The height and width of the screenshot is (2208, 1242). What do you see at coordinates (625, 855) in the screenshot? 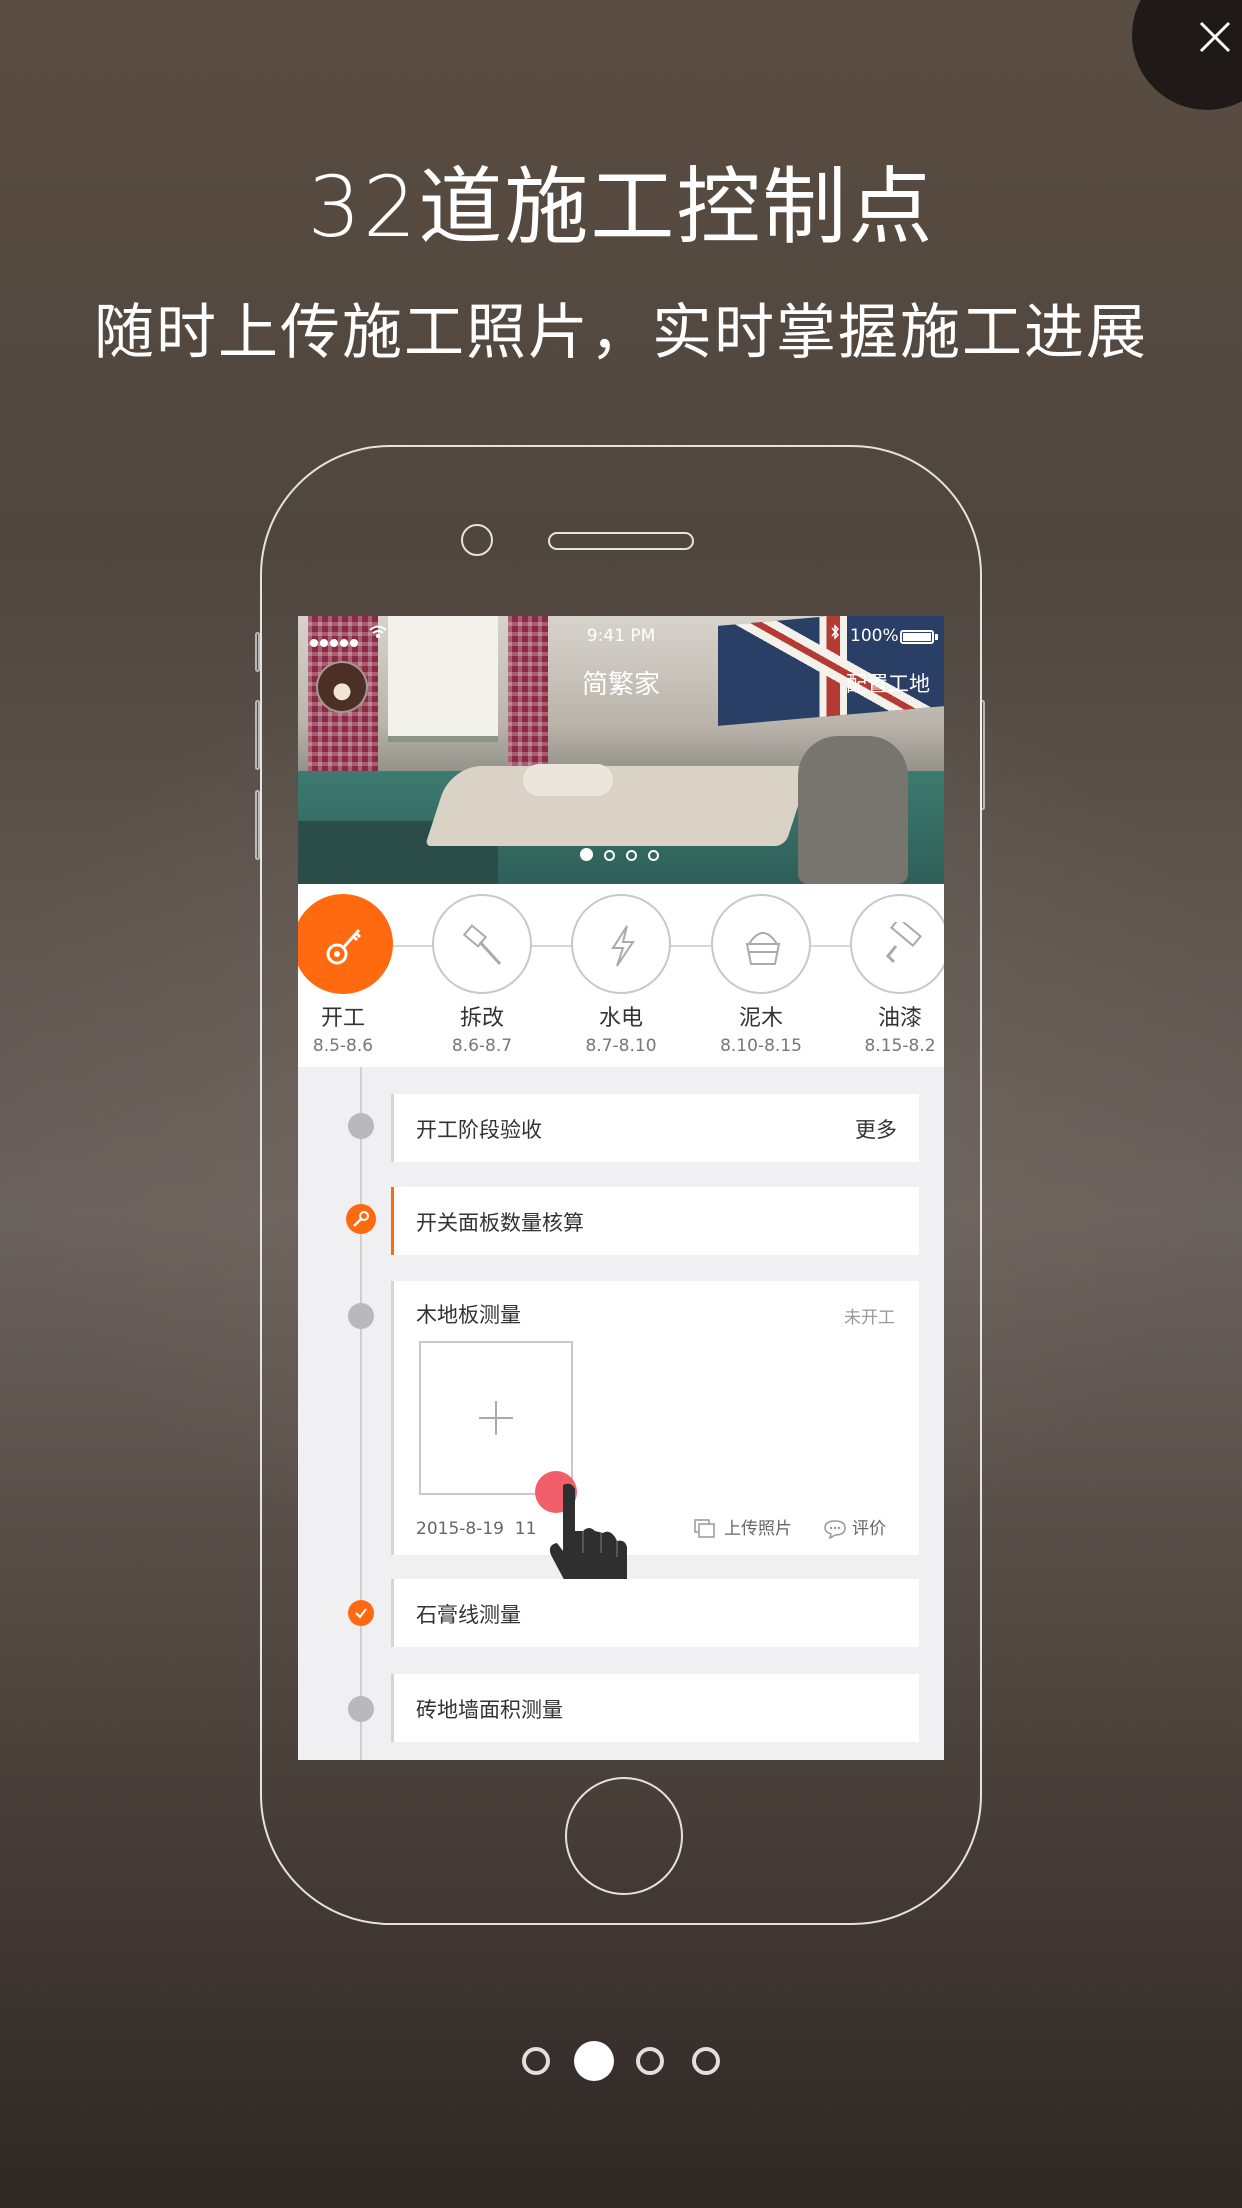
I see `banner-carousel-dots` at bounding box center [625, 855].